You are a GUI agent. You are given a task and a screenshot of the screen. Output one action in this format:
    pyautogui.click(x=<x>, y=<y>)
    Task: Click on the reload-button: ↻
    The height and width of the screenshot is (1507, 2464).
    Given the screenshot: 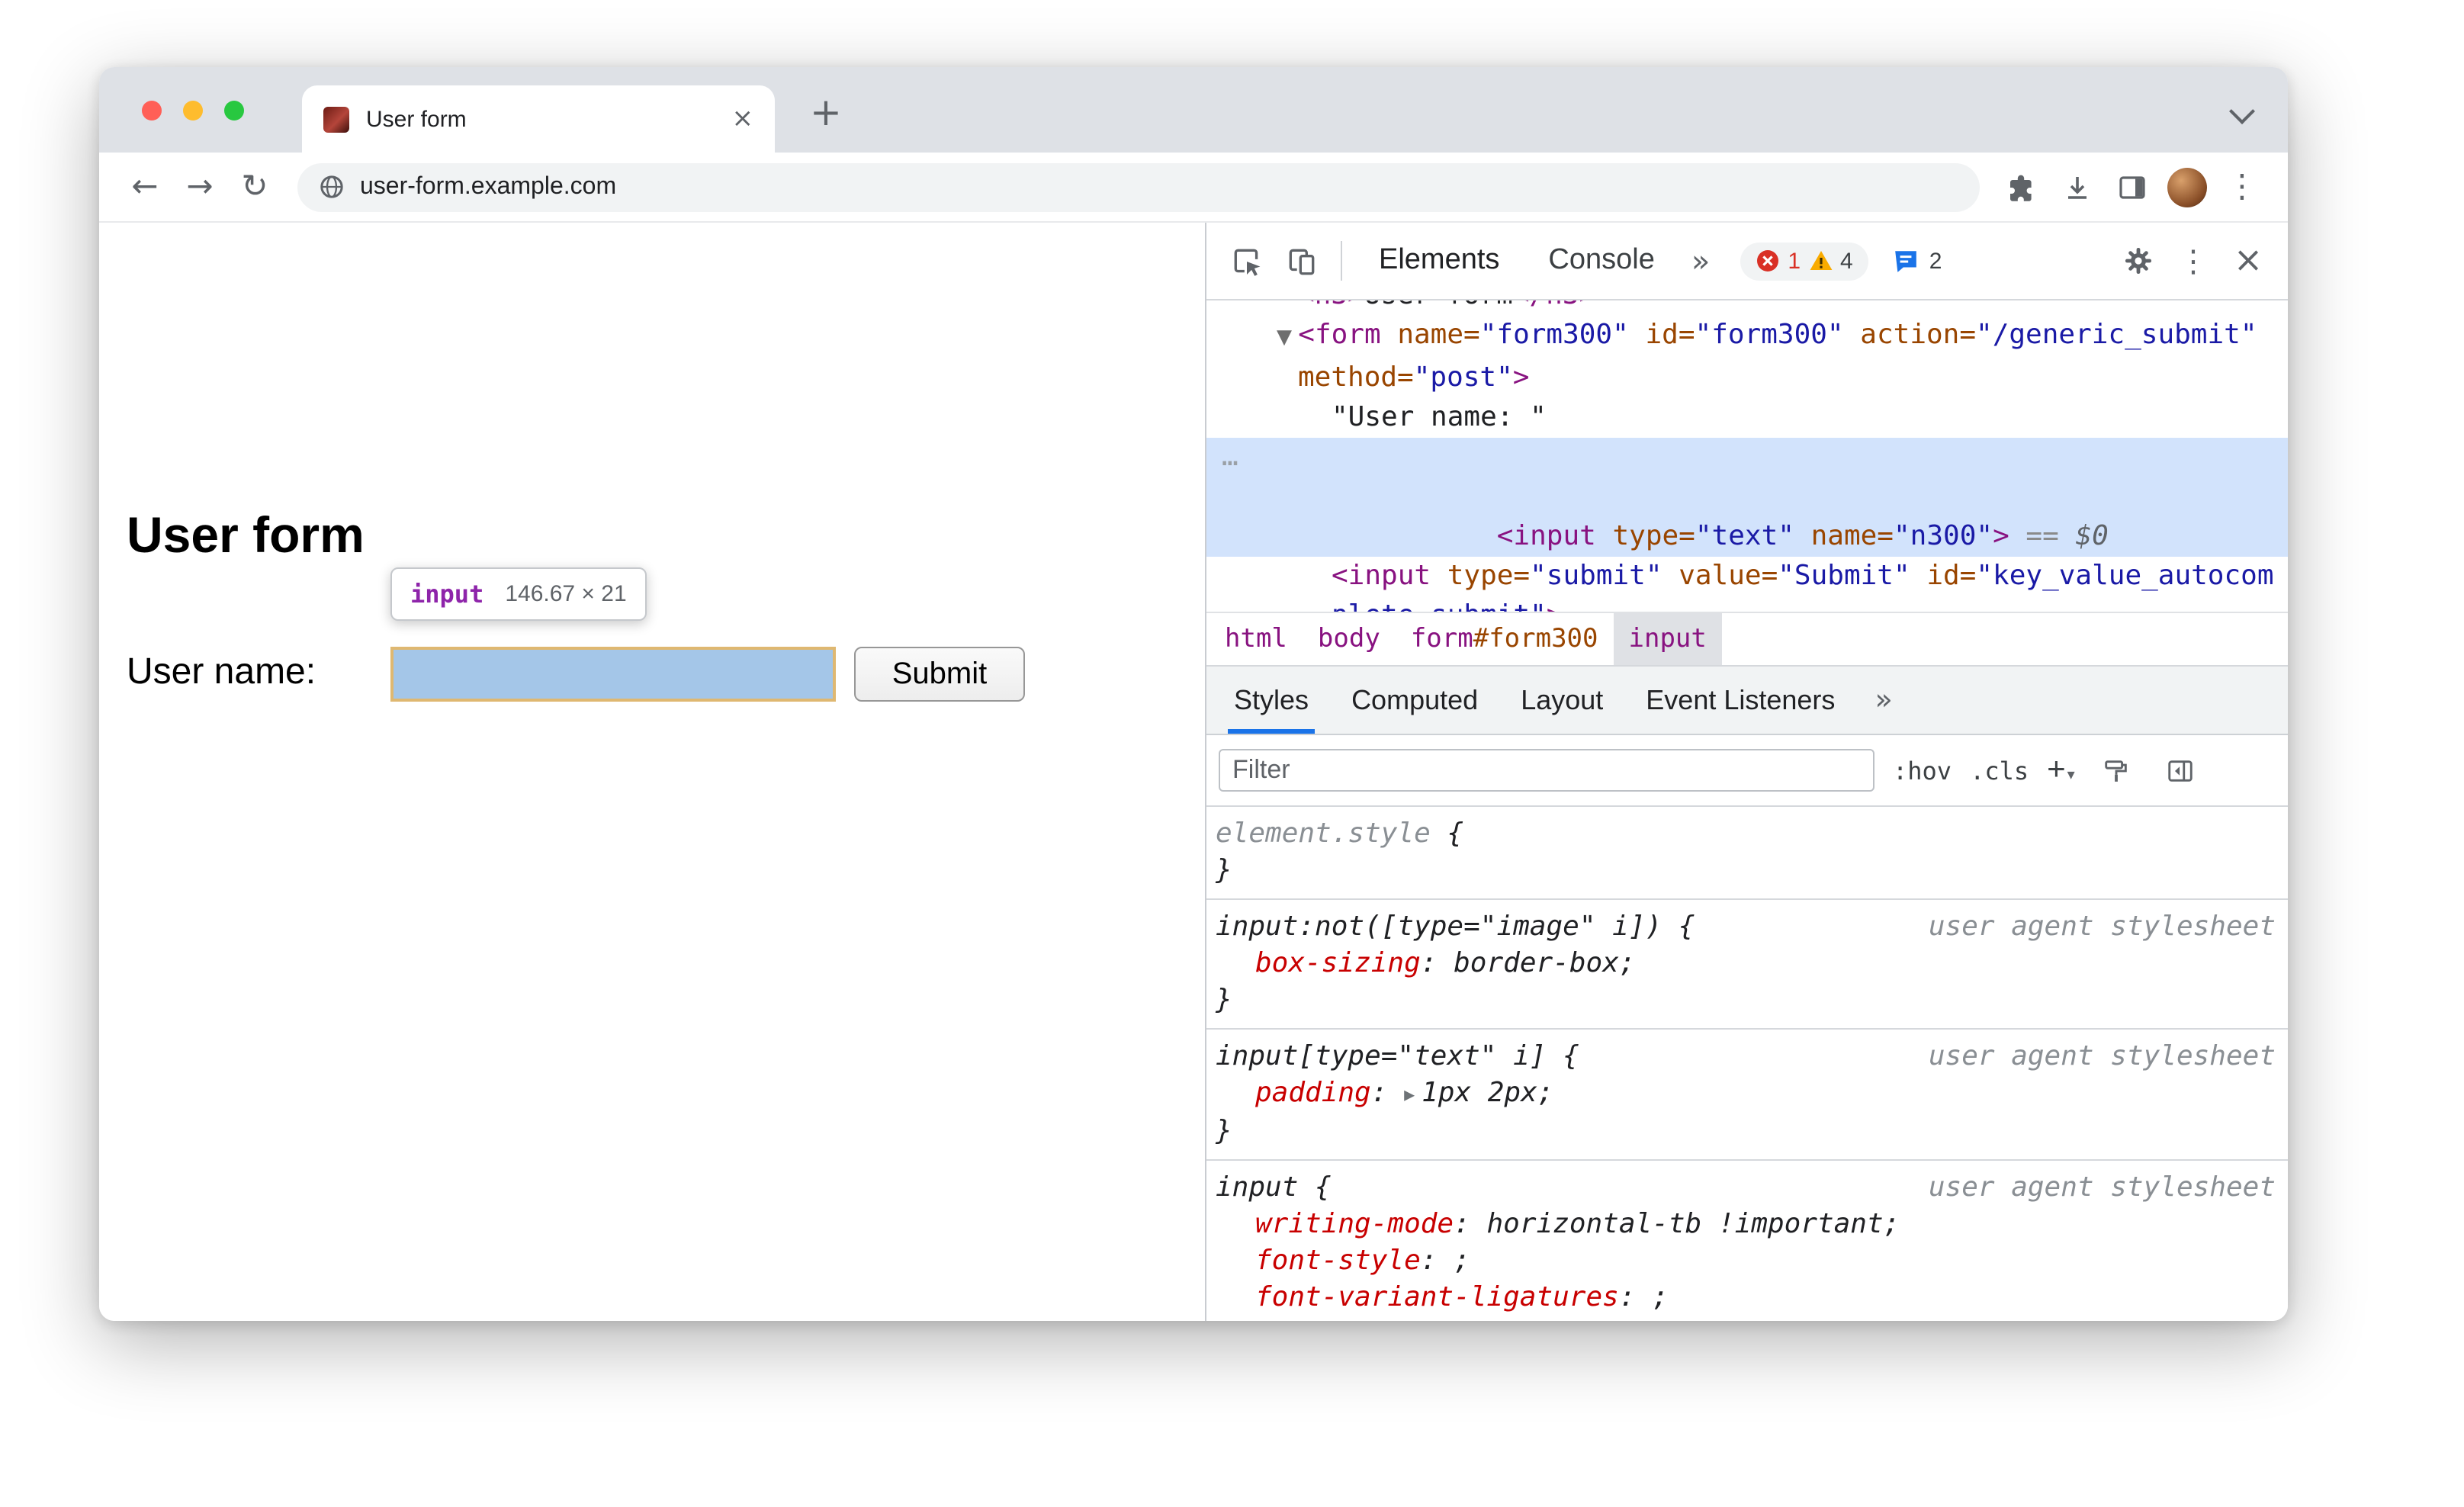 What is the action you would take?
    pyautogui.click(x=254, y=186)
    